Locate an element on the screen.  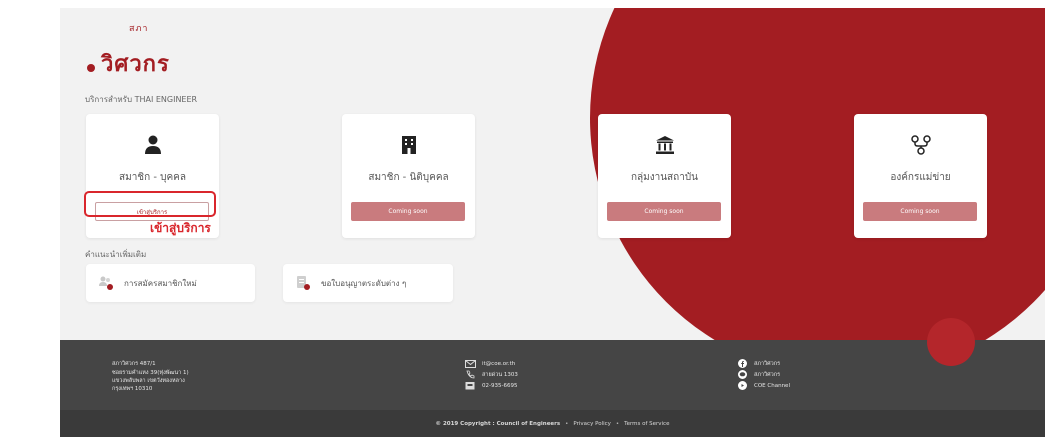
contact-phone: 02-935-6695 is located at coordinates (491, 385).